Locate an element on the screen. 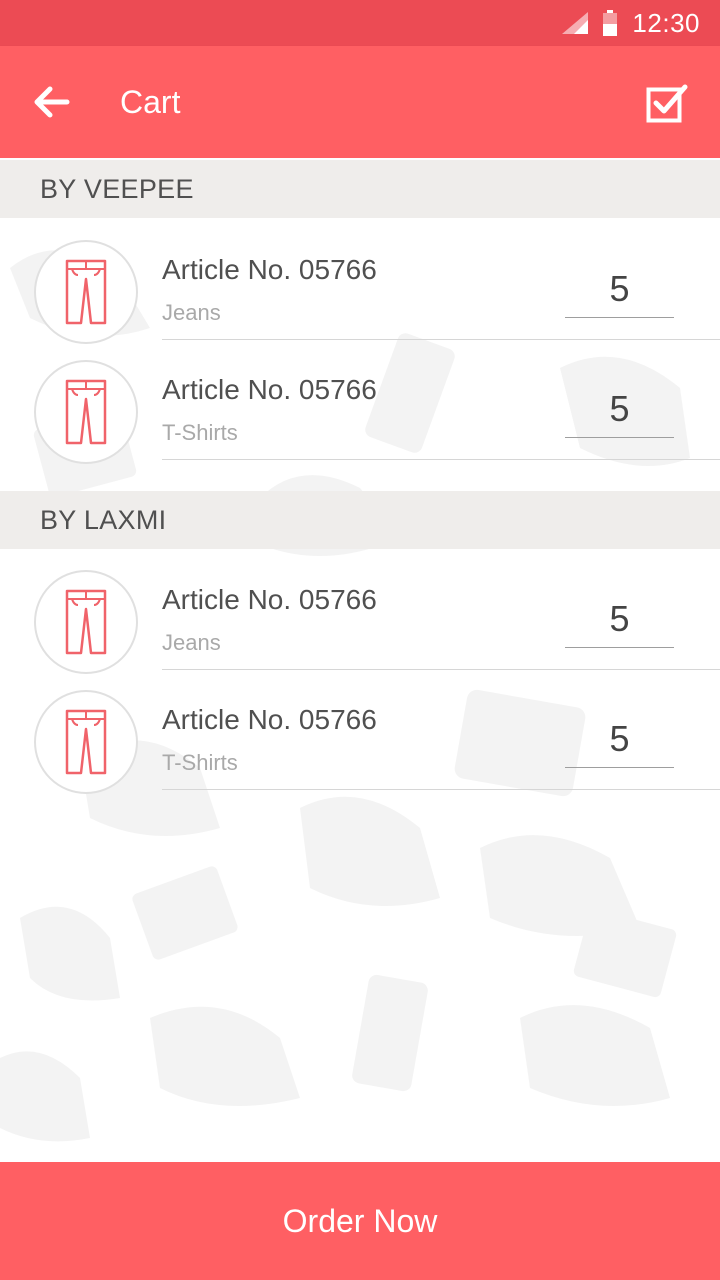  confirm-button is located at coordinates (667, 103).